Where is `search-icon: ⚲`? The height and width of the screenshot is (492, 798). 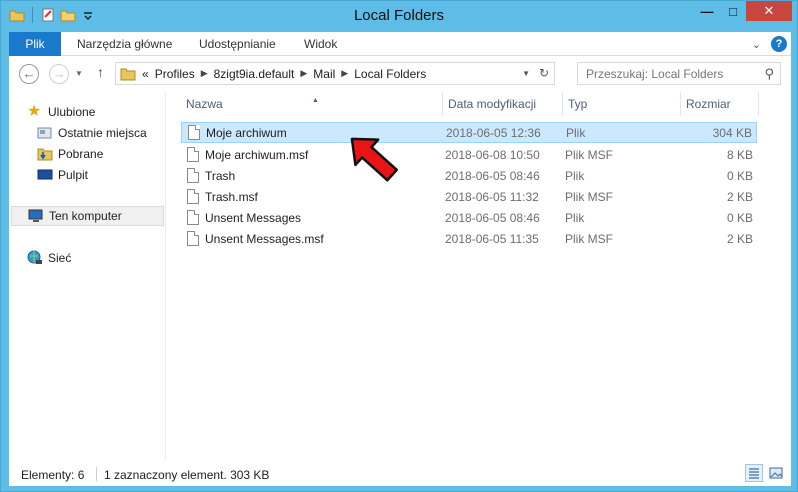 search-icon: ⚲ is located at coordinates (769, 74).